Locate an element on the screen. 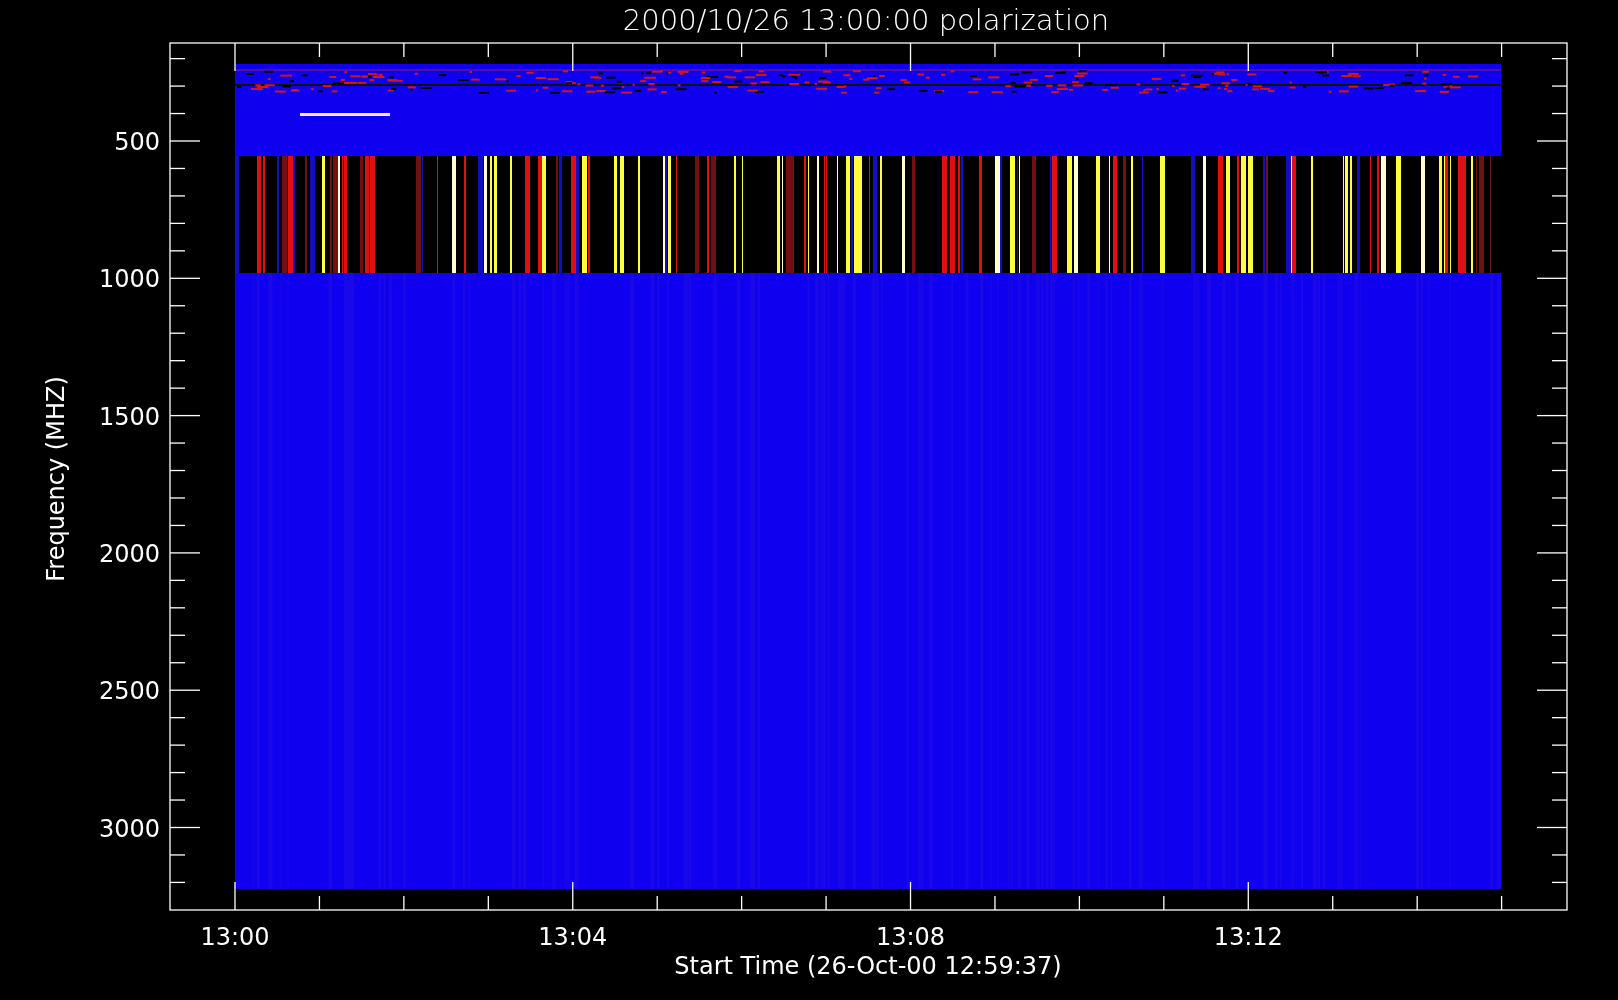 Image resolution: width=1618 pixels, height=1000 pixels. y-tick-label: 1000 is located at coordinates (129, 279).